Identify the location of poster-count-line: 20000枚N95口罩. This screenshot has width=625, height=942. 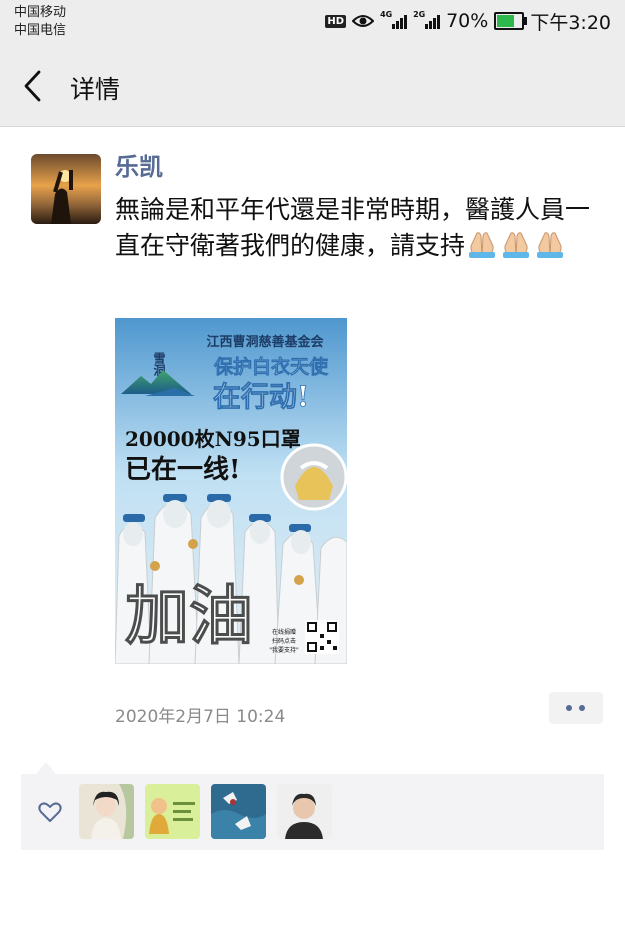
(213, 439).